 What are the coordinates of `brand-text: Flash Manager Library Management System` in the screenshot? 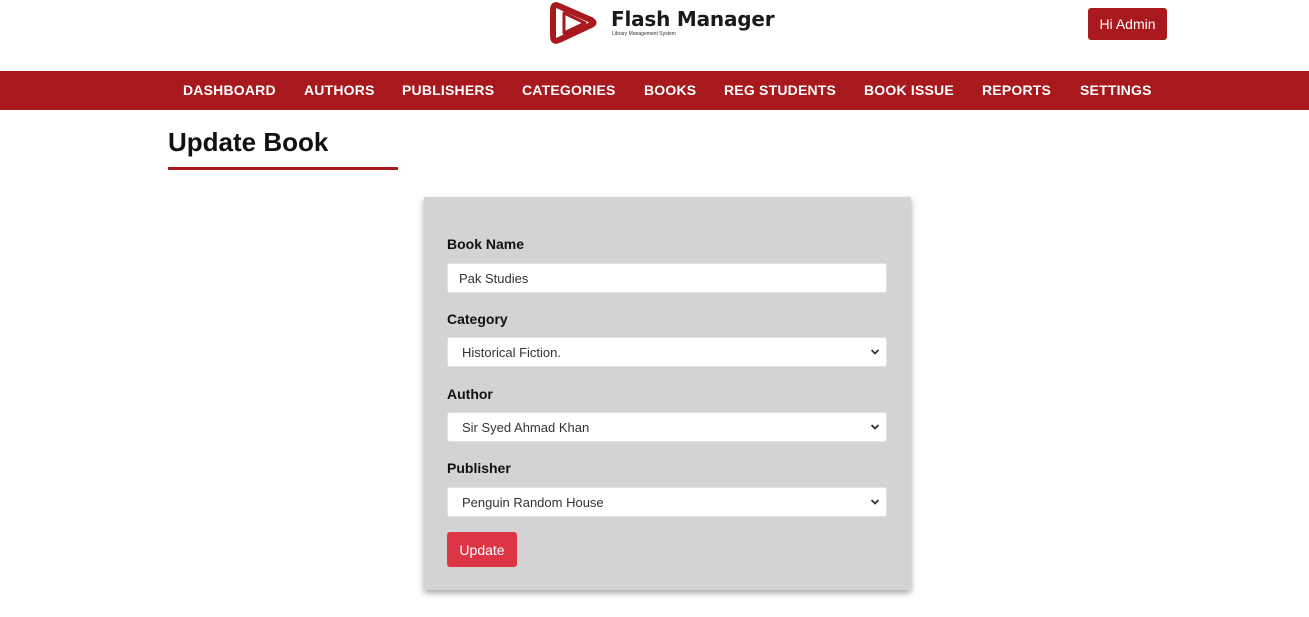 It's located at (693, 22).